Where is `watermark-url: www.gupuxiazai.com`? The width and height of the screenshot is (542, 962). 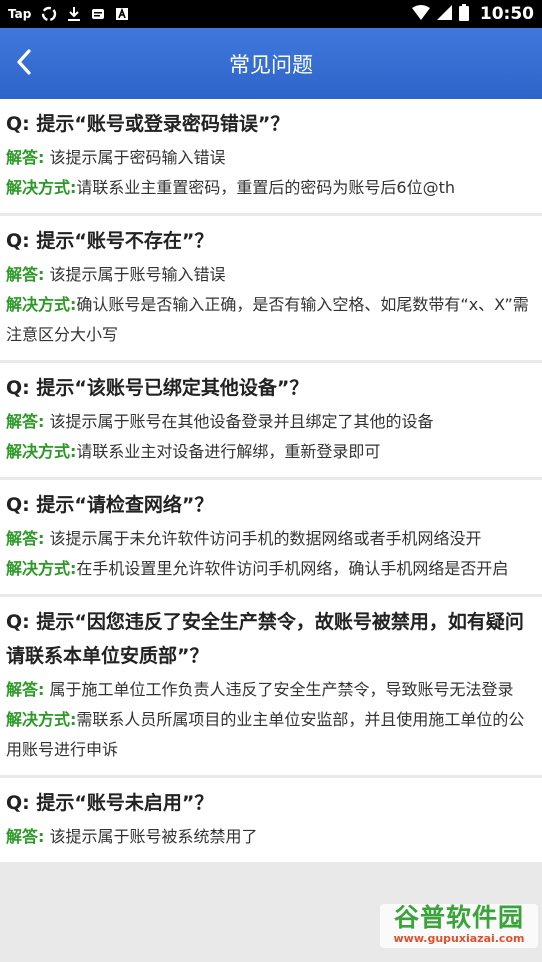
watermark-url: www.gupuxiazai.com is located at coordinates (459, 938).